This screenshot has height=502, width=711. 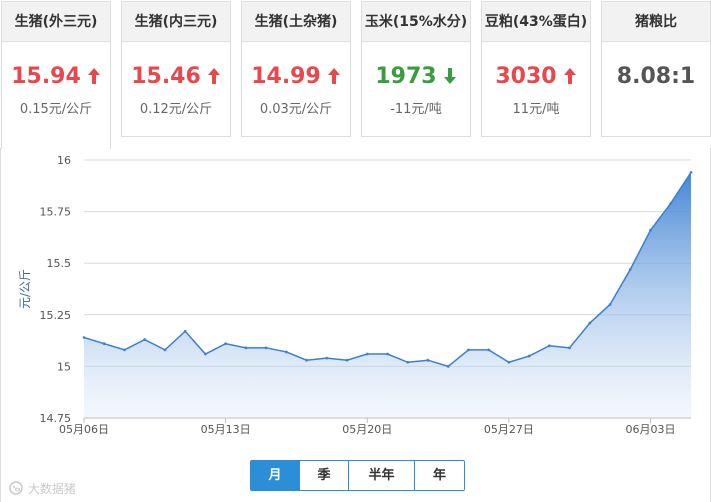 What do you see at coordinates (176, 22) in the screenshot?
I see `card-title: 生猪(内三元)` at bounding box center [176, 22].